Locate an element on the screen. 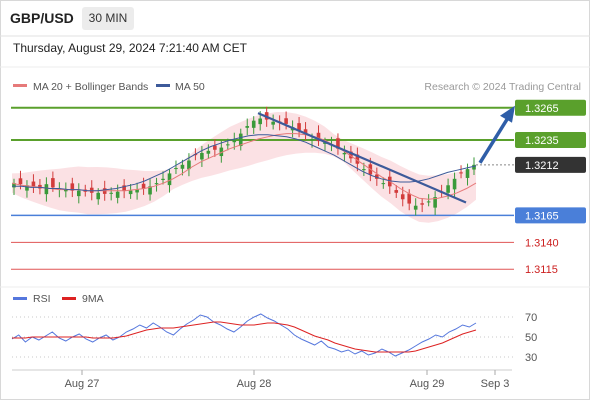 The height and width of the screenshot is (400, 590). trendline is located at coordinates (362, 158).